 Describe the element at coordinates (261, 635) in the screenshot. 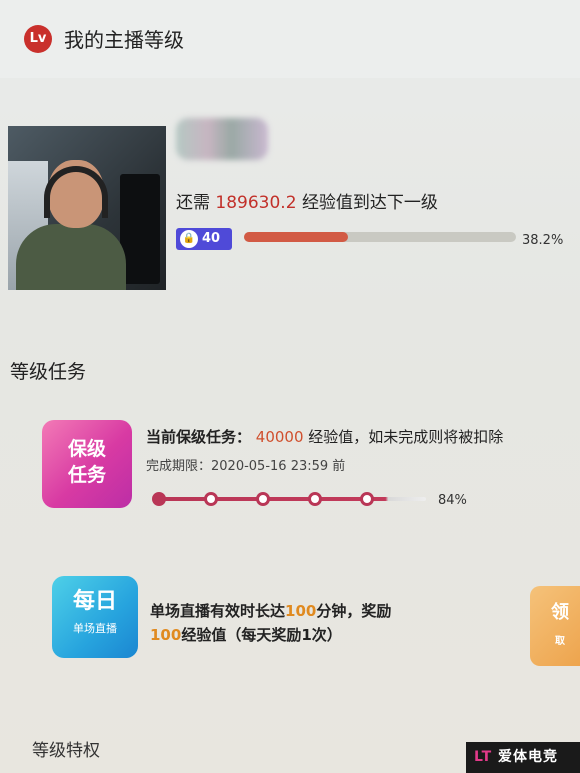

I see `daily-line2-rest: 经验值（每天奖励1次）` at that location.